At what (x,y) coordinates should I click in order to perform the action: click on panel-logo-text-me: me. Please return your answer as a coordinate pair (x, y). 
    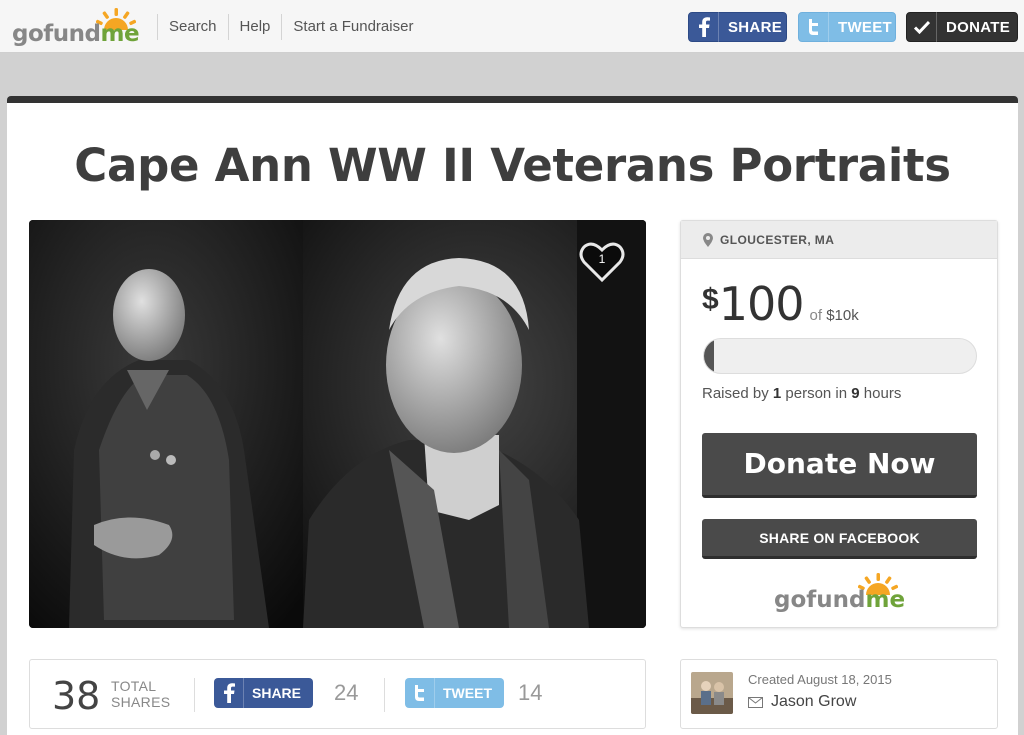
    Looking at the image, I should click on (885, 600).